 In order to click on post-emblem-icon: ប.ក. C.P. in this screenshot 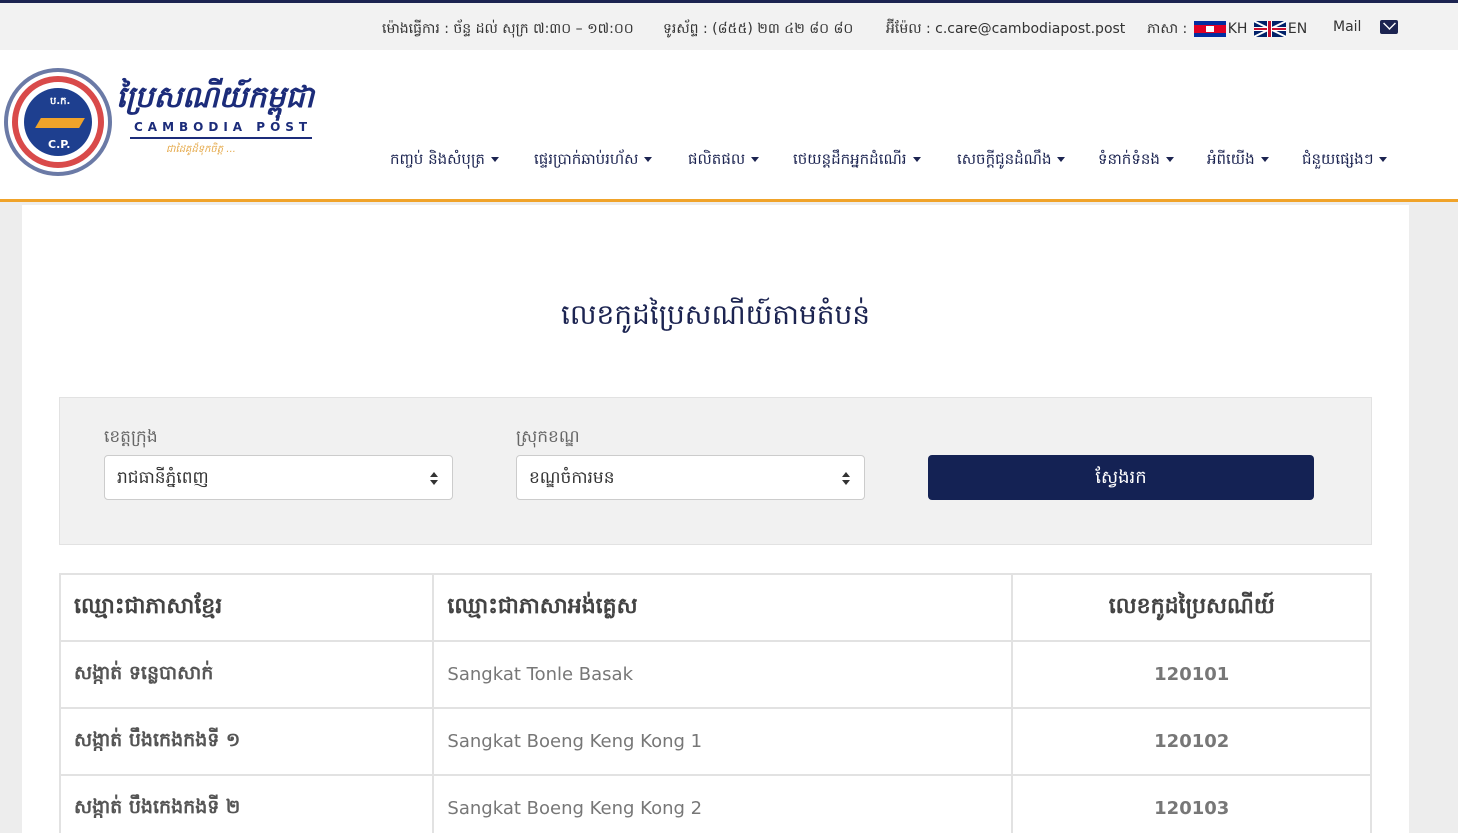, I will do `click(58, 122)`.